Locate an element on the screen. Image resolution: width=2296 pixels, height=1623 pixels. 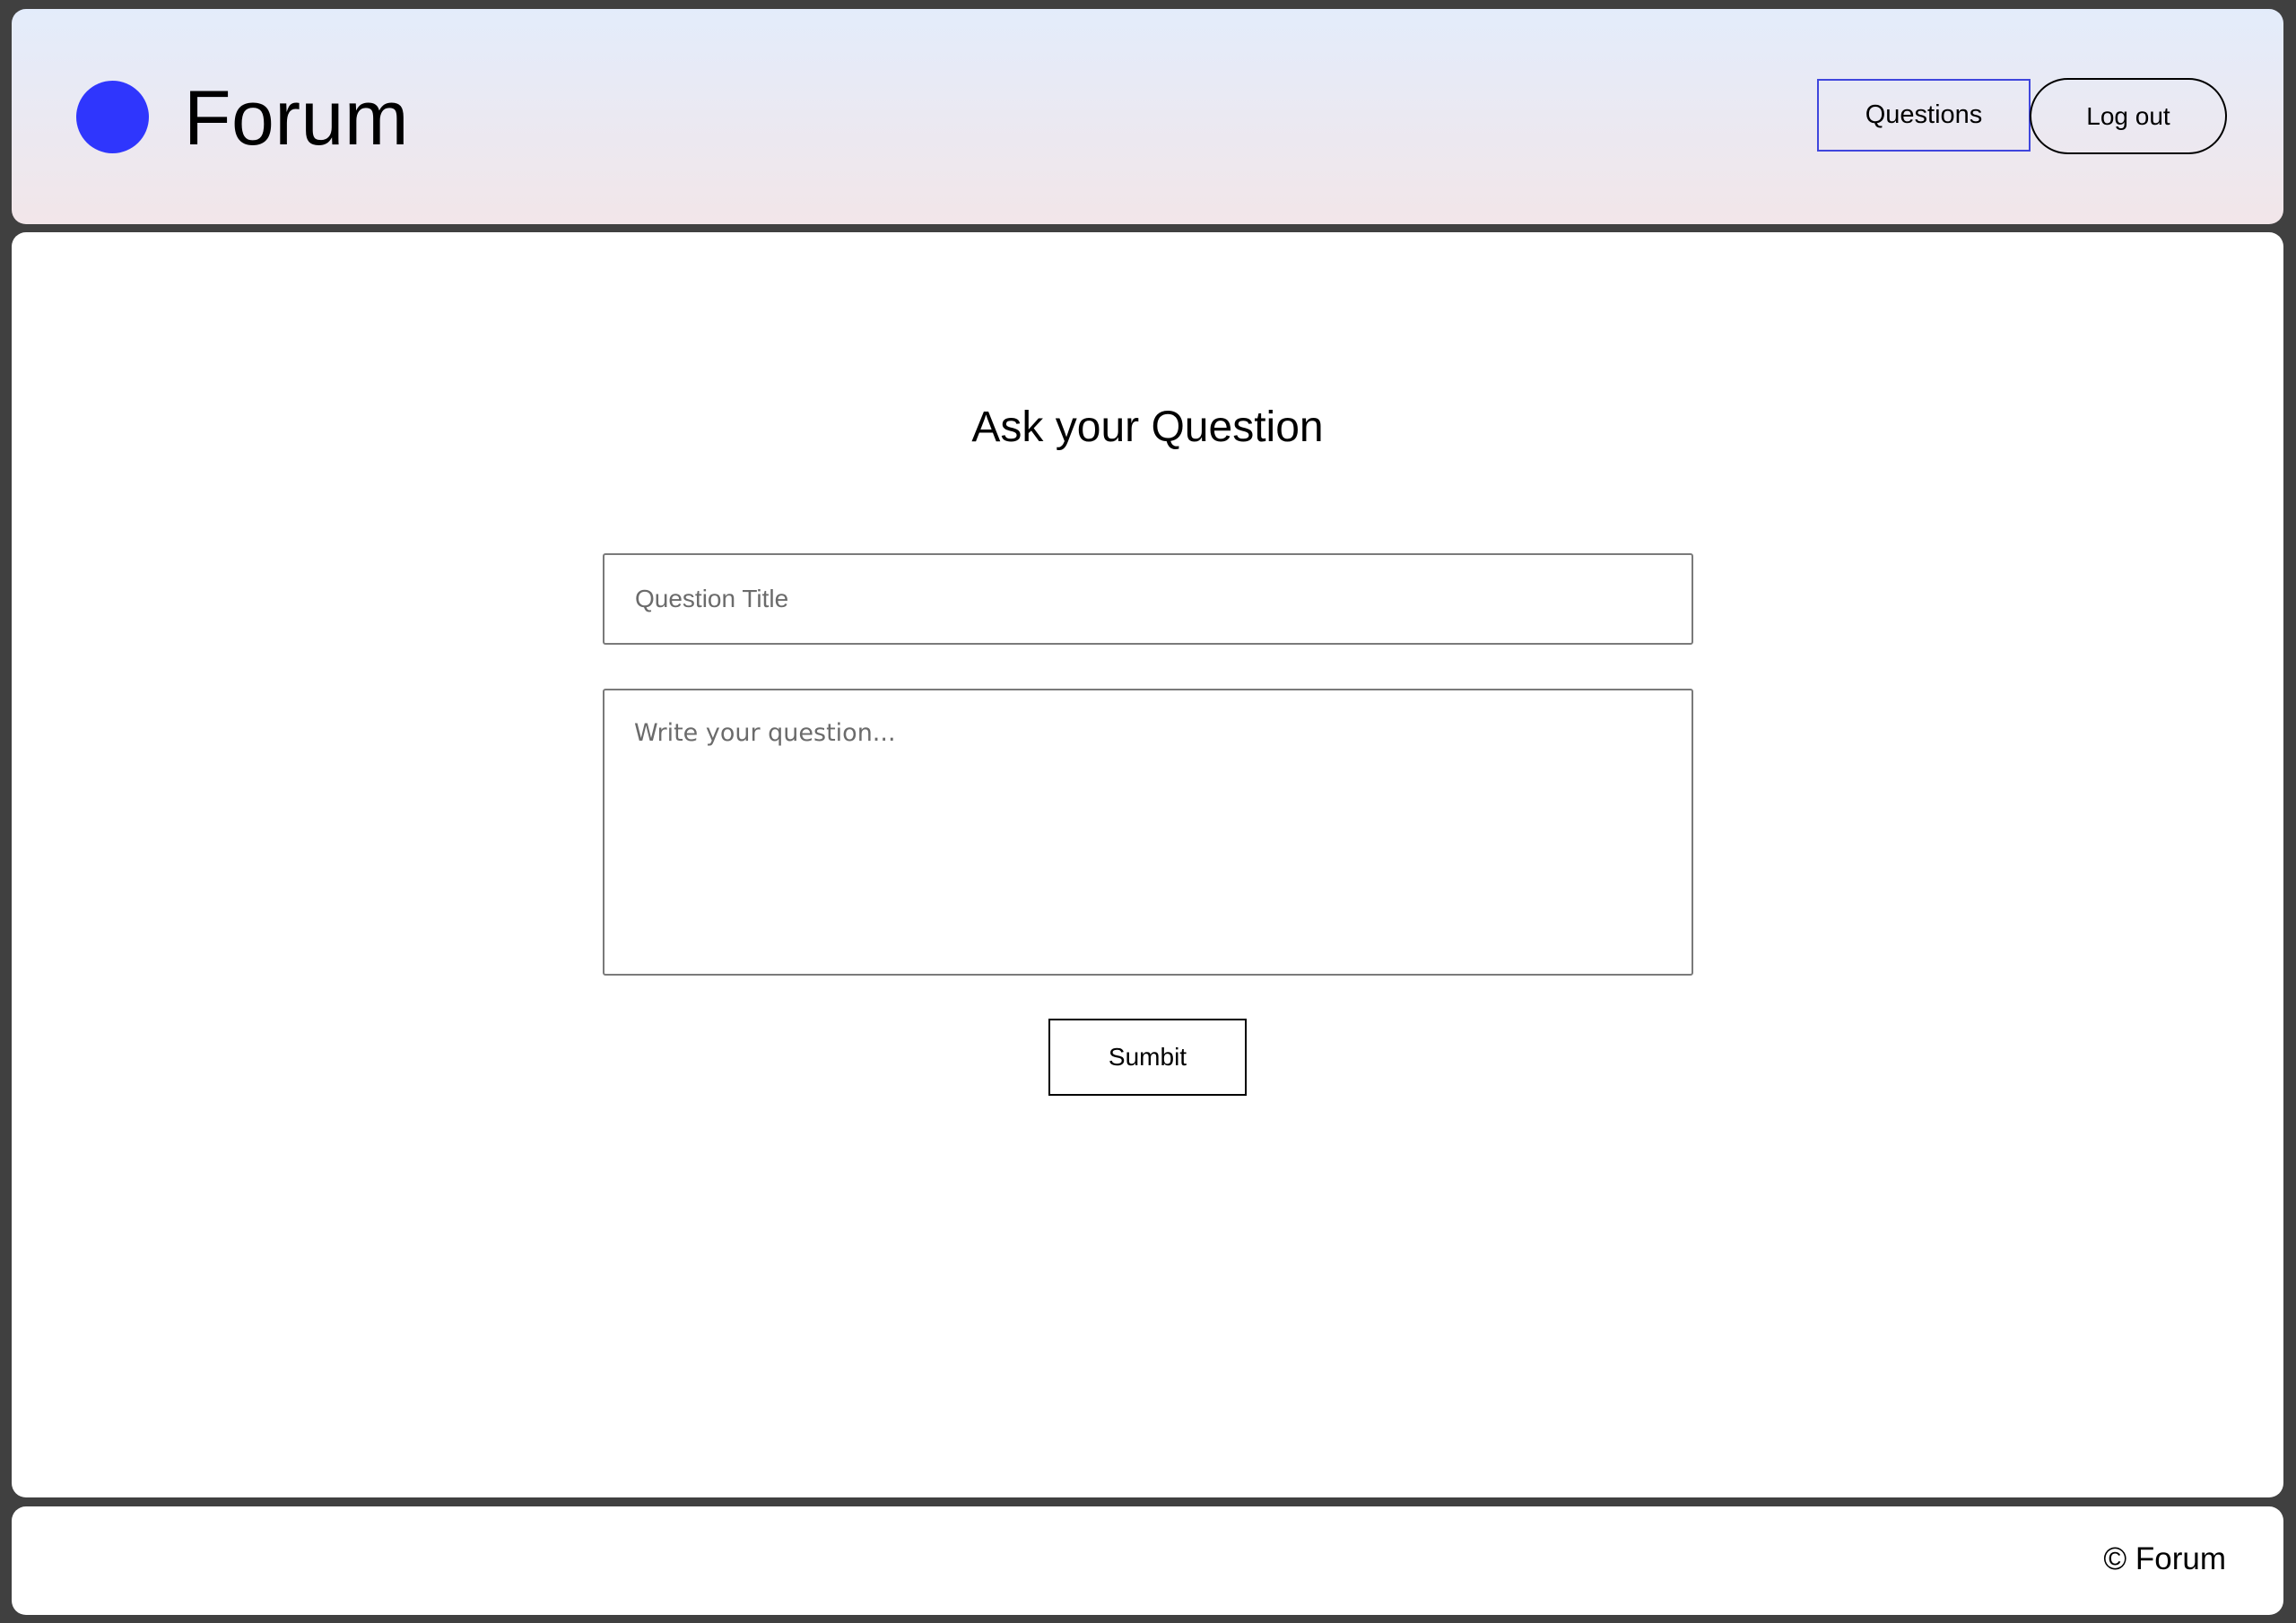
question-title-input is located at coordinates (1148, 599).